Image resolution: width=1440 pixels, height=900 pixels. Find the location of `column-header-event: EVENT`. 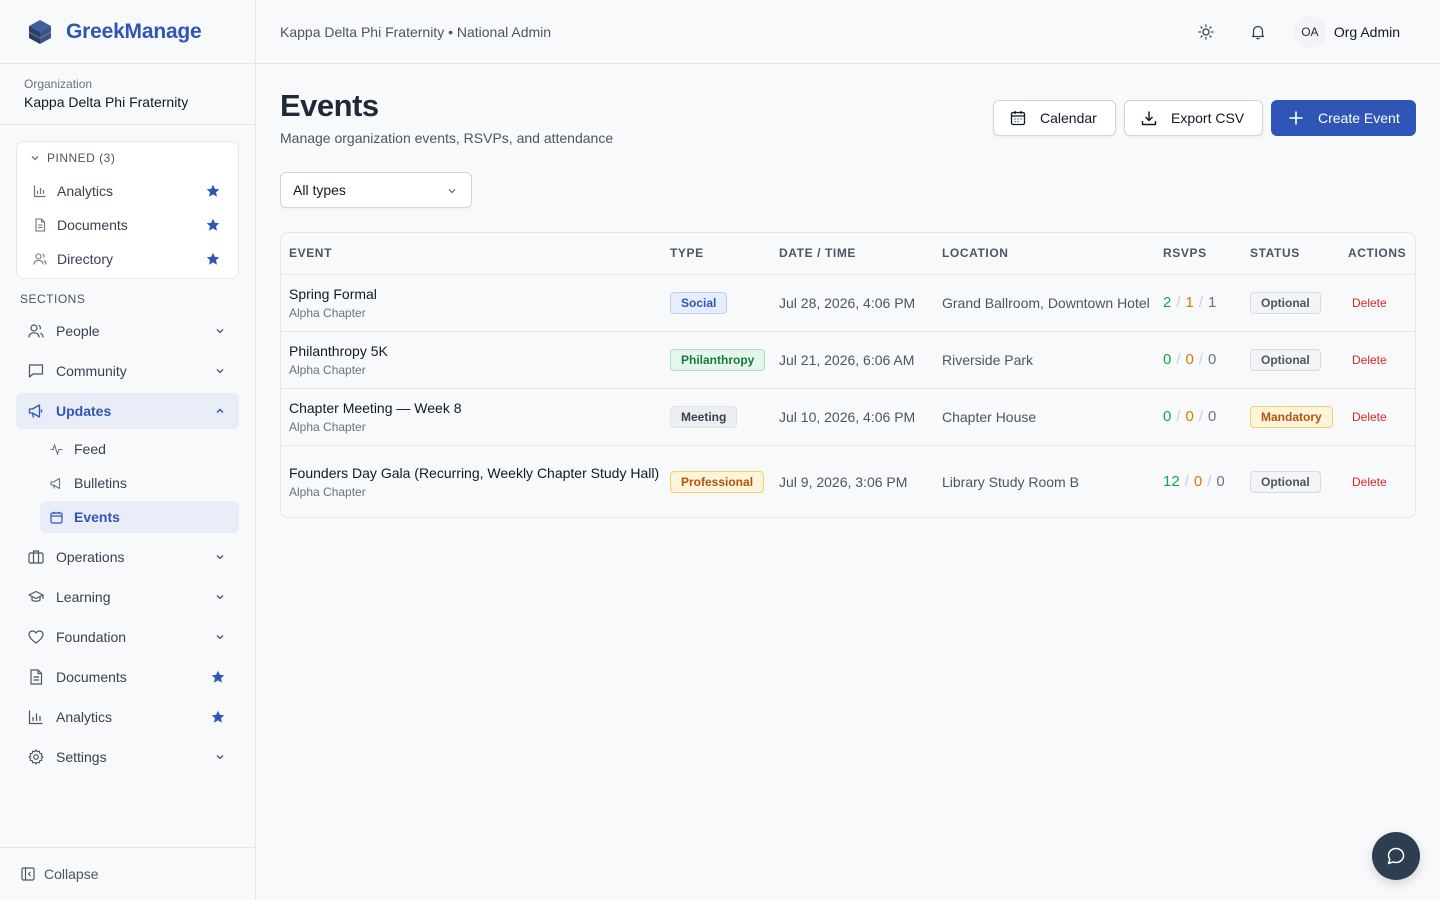

column-header-event: EVENT is located at coordinates (471, 254).